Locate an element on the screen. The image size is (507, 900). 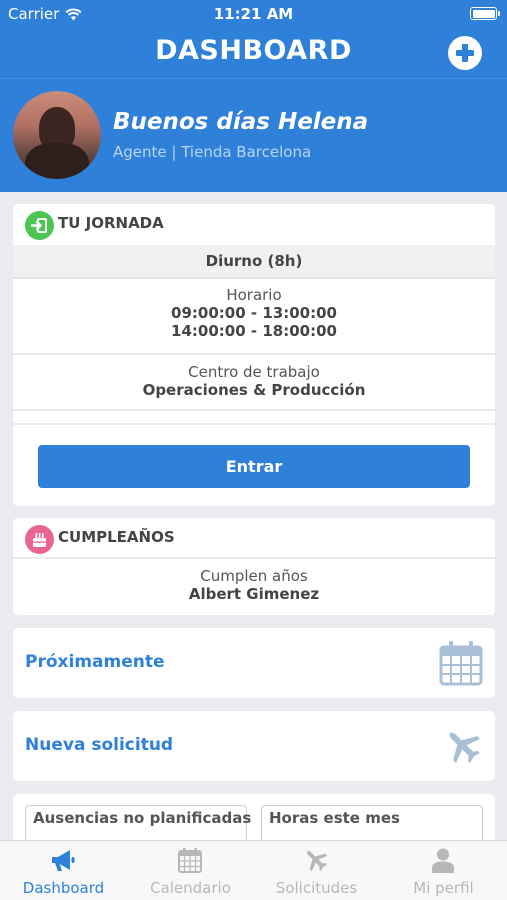
schedule-label: Horario is located at coordinates (254, 295).